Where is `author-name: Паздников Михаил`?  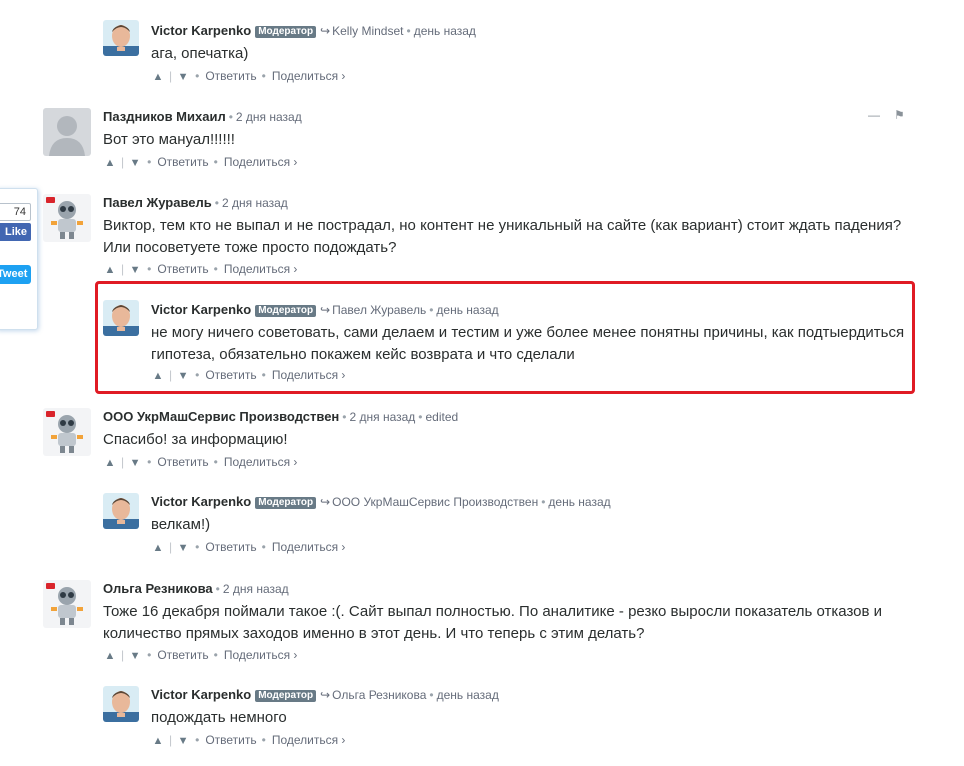
author-name: Паздников Михаил is located at coordinates (164, 116).